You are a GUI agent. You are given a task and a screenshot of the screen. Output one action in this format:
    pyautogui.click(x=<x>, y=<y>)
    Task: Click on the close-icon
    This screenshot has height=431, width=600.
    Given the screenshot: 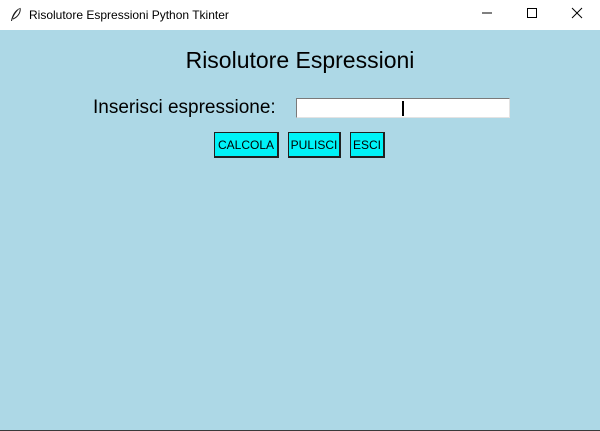 What is the action you would take?
    pyautogui.click(x=577, y=15)
    